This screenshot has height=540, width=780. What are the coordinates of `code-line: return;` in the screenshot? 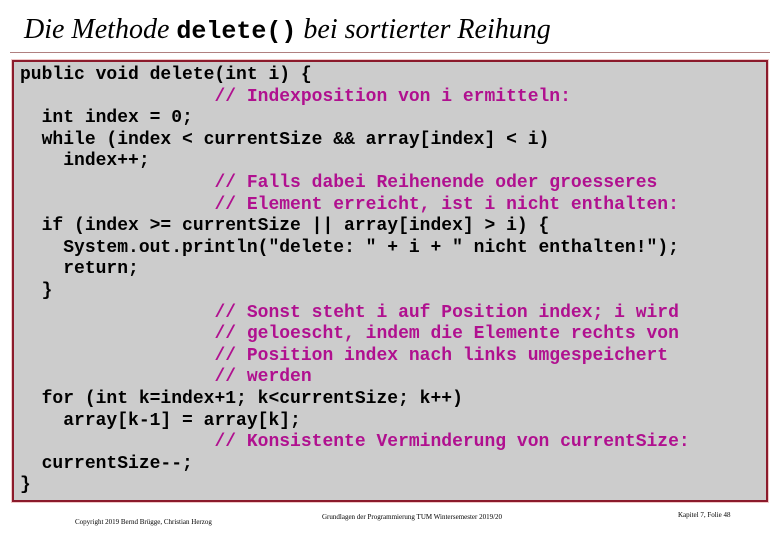 It's located at (355, 270).